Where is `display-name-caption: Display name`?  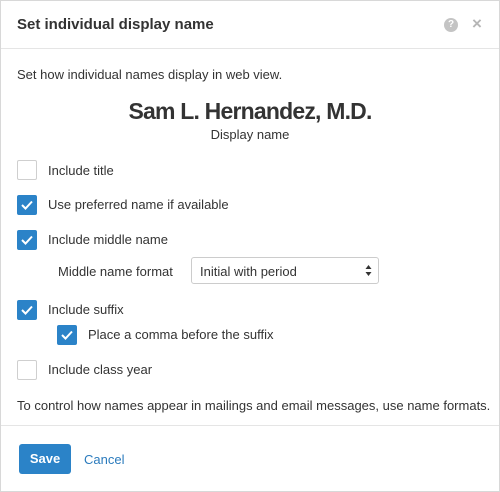
display-name-caption: Display name is located at coordinates (250, 134).